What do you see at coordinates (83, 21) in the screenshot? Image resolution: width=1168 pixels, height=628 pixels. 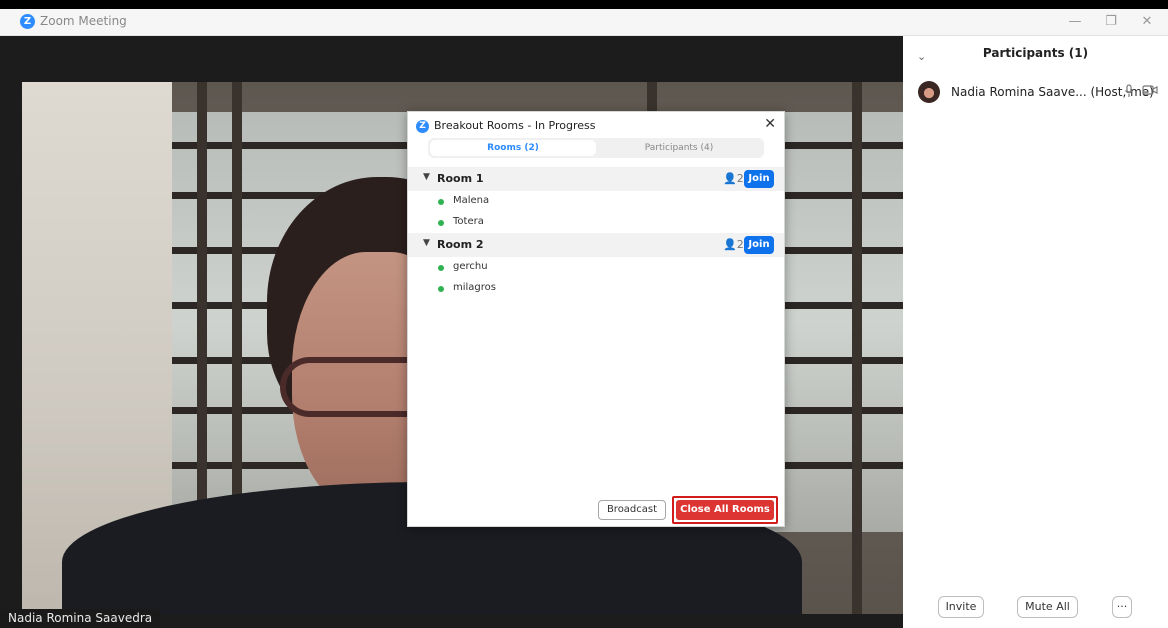 I see `app-title: Zoom Meeting` at bounding box center [83, 21].